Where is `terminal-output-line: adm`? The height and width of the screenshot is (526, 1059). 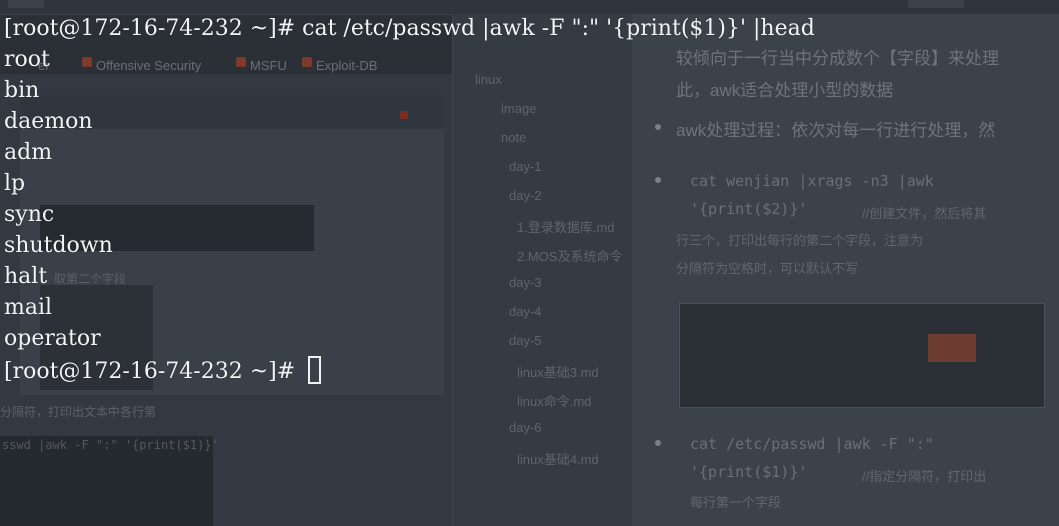 terminal-output-line: adm is located at coordinates (28, 152).